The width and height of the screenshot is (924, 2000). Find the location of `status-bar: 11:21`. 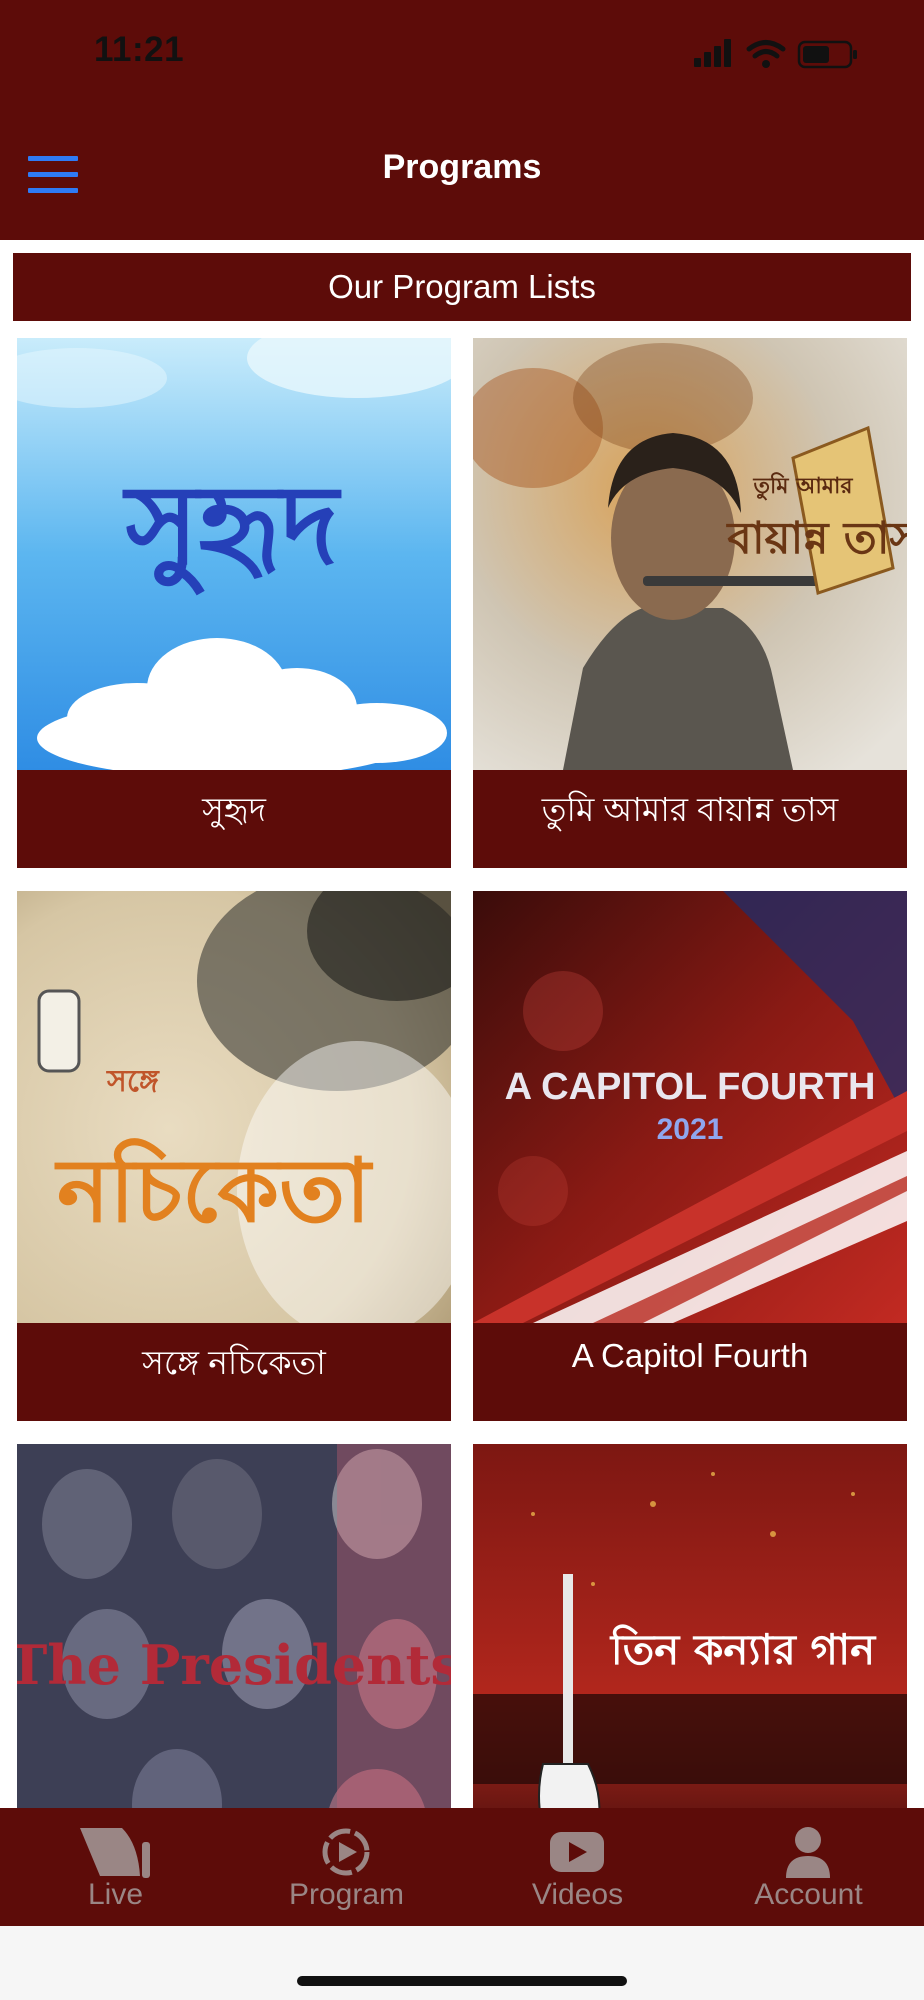

status-bar: 11:21 is located at coordinates (462, 54).